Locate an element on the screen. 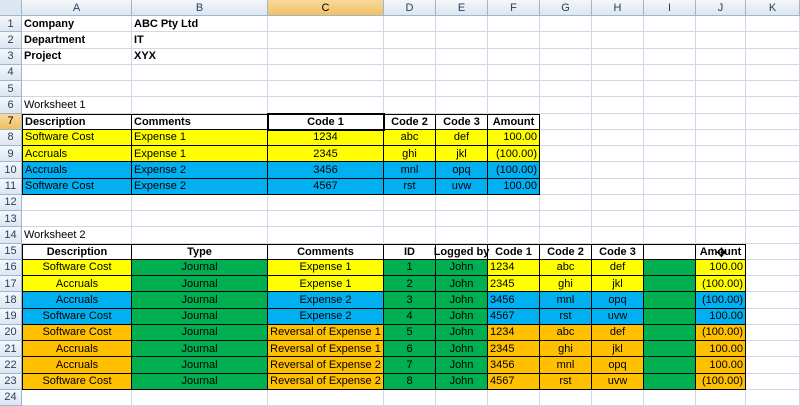 This screenshot has width=800, height=406. ws2-data-cell: 1 is located at coordinates (410, 267).